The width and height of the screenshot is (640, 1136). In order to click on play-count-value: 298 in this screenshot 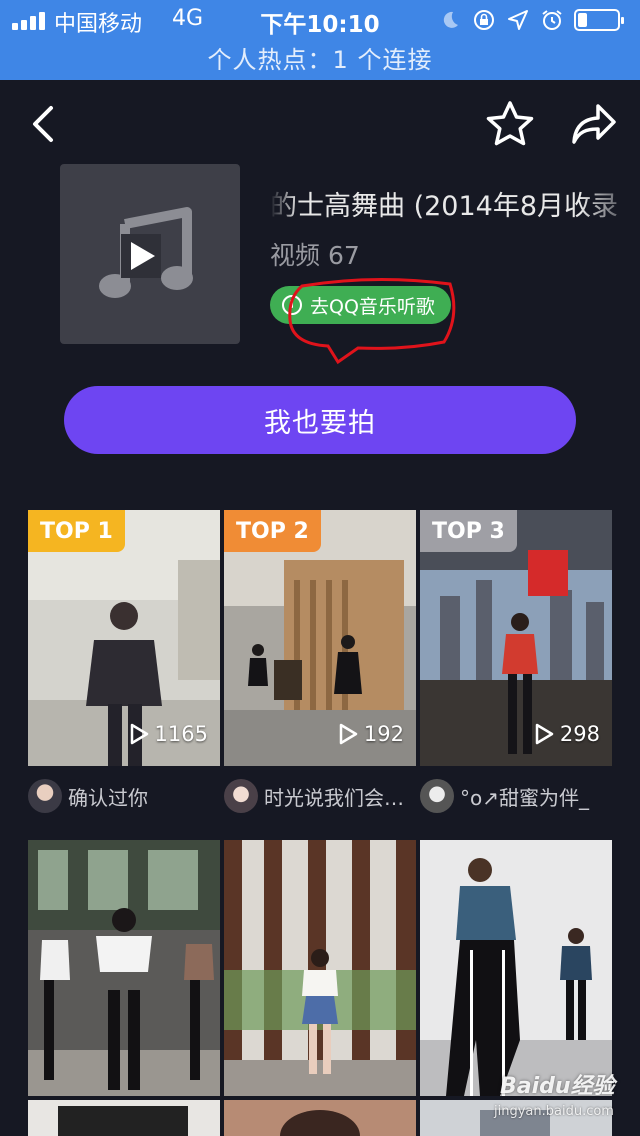, I will do `click(579, 734)`.